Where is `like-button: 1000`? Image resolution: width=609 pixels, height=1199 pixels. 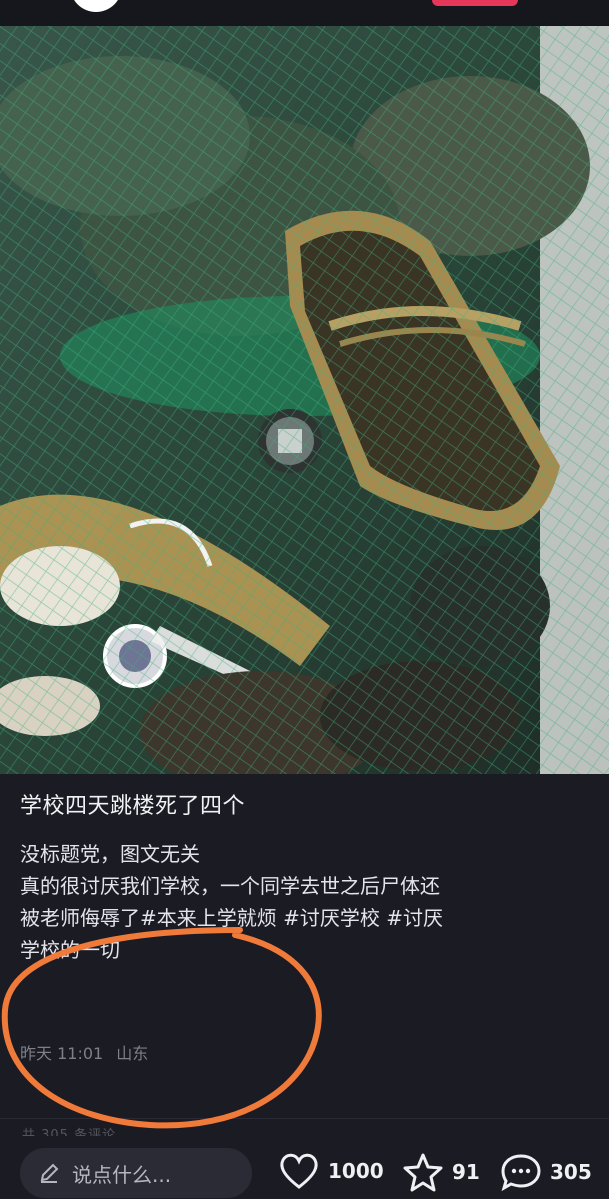 like-button: 1000 is located at coordinates (331, 1171).